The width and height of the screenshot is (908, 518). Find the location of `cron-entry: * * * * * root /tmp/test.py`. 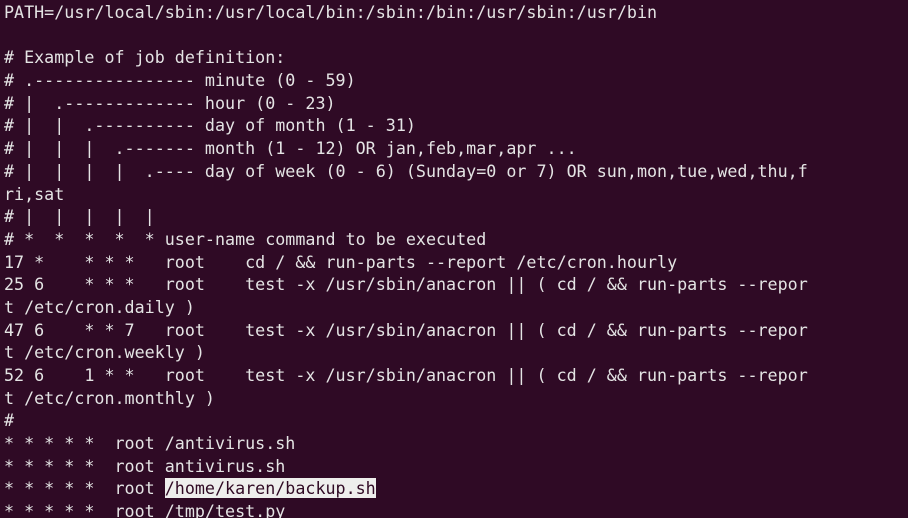

cron-entry: * * * * * root /tmp/test.py is located at coordinates (145, 509).